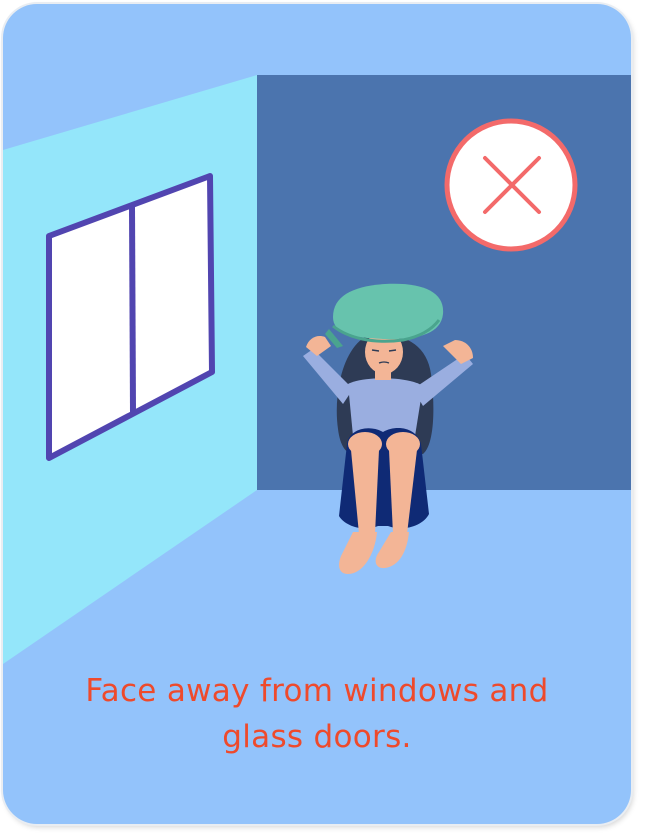  What do you see at coordinates (317, 737) in the screenshot?
I see `caption-line-2: glass doors.` at bounding box center [317, 737].